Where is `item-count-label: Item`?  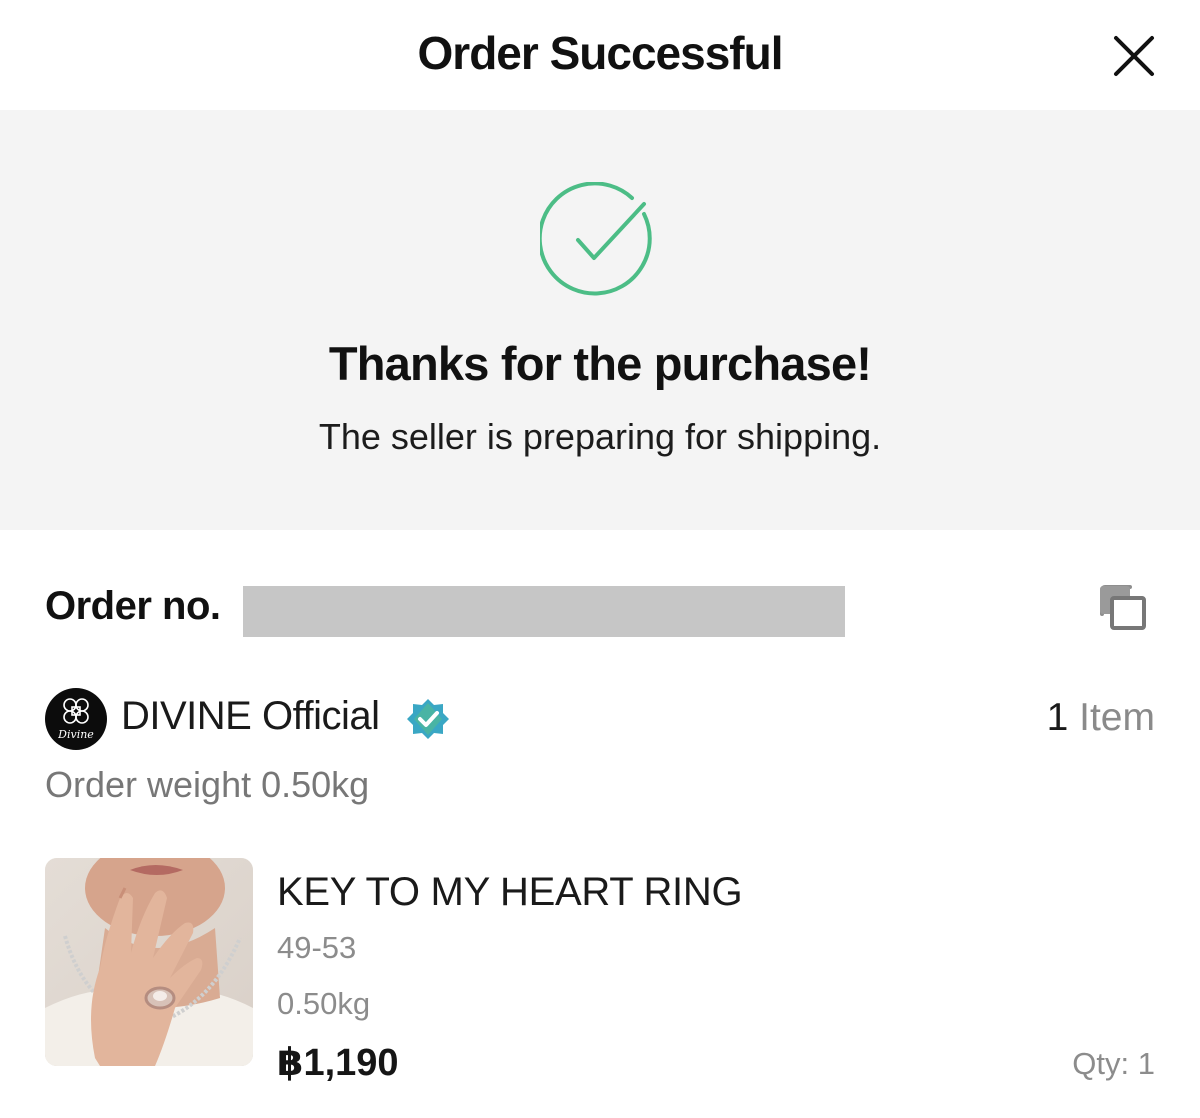
item-count-label: Item is located at coordinates (1117, 717).